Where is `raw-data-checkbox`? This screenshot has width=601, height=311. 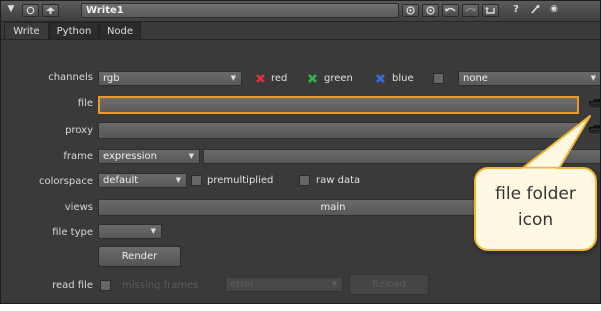
raw-data-checkbox is located at coordinates (304, 180).